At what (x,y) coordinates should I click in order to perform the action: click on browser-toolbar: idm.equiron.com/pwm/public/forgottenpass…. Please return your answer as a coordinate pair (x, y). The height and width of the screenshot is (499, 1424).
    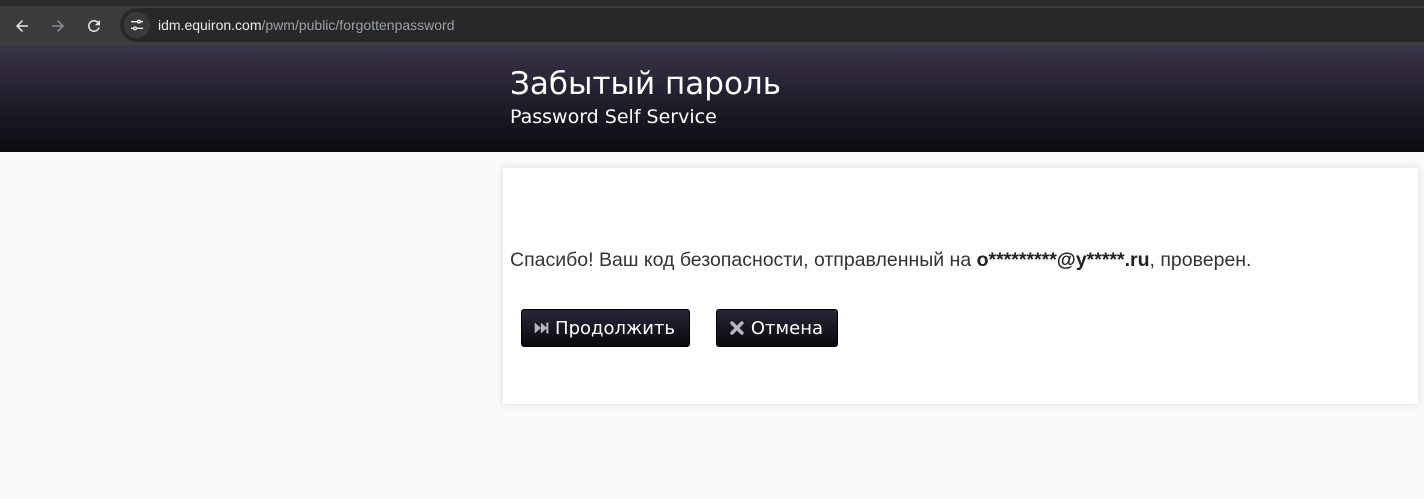
    Looking at the image, I should click on (712, 23).